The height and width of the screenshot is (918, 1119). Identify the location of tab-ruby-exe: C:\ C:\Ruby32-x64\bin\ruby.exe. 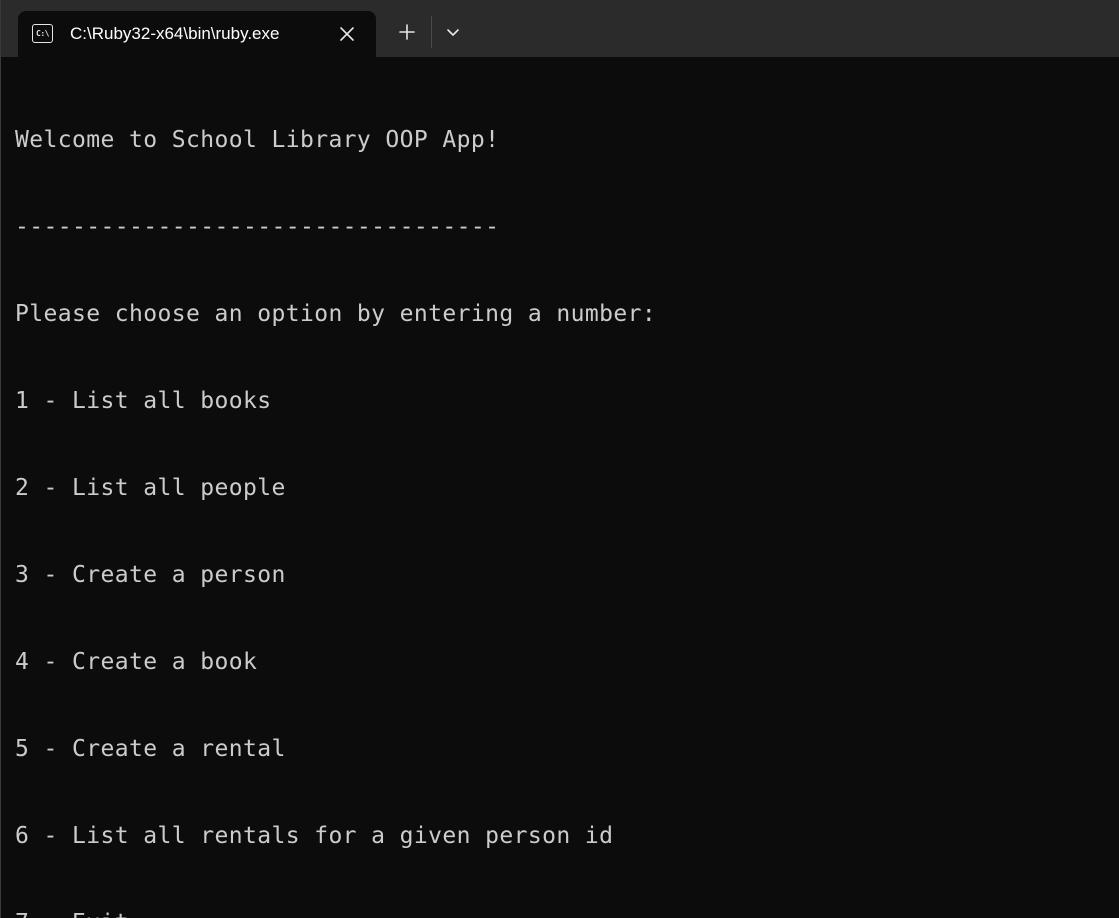
(197, 34).